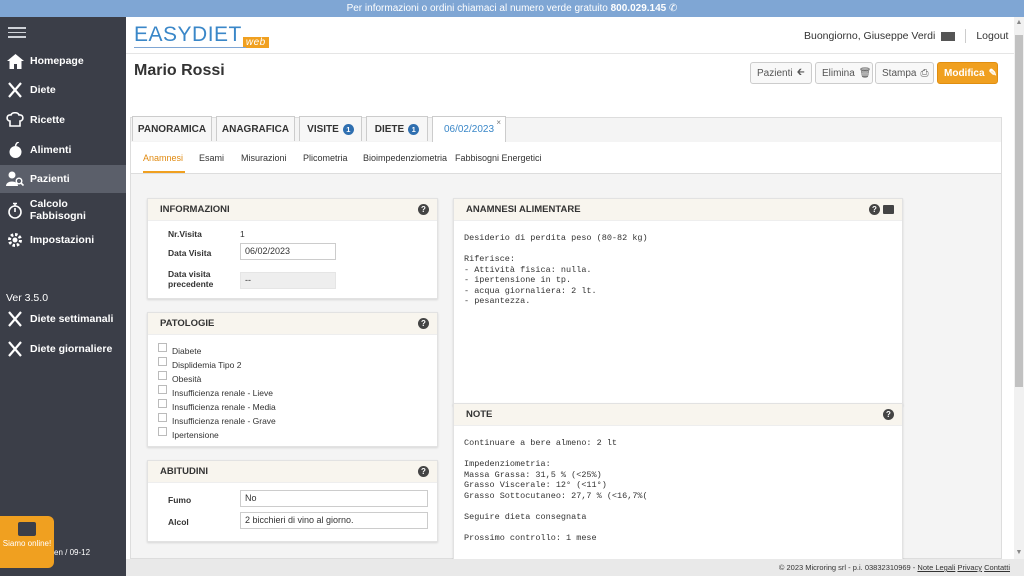  I want to click on data-visita-label: Data Visita, so click(190, 253).